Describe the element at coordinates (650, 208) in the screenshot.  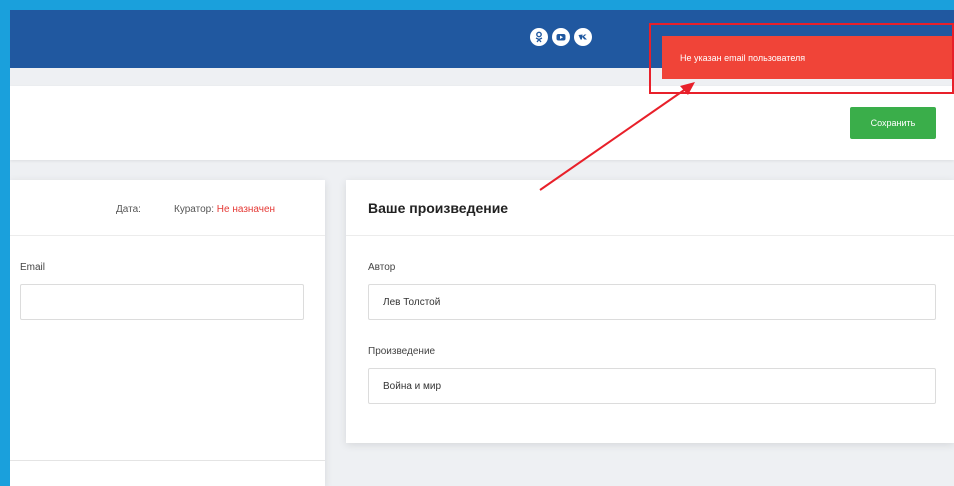
I see `work-card-header: Ваше произведение` at that location.